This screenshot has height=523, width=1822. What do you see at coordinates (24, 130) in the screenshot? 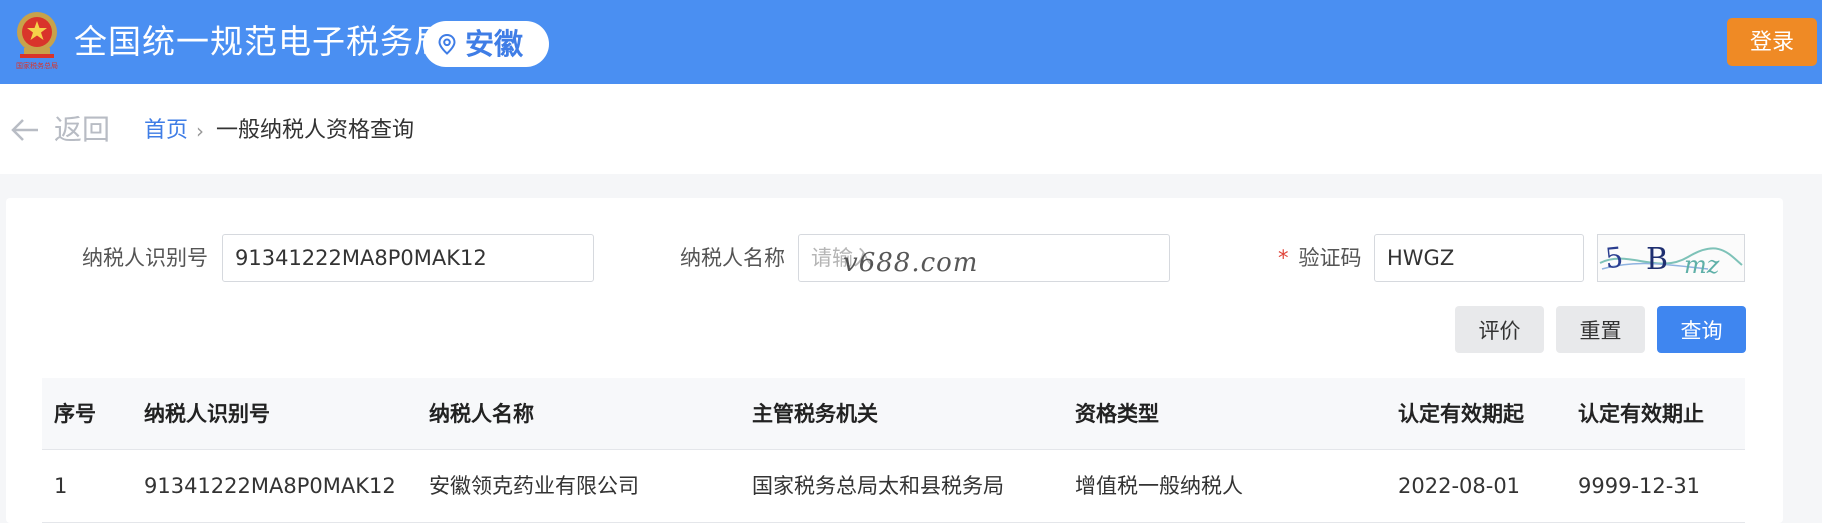
I see `arrow-left-icon` at bounding box center [24, 130].